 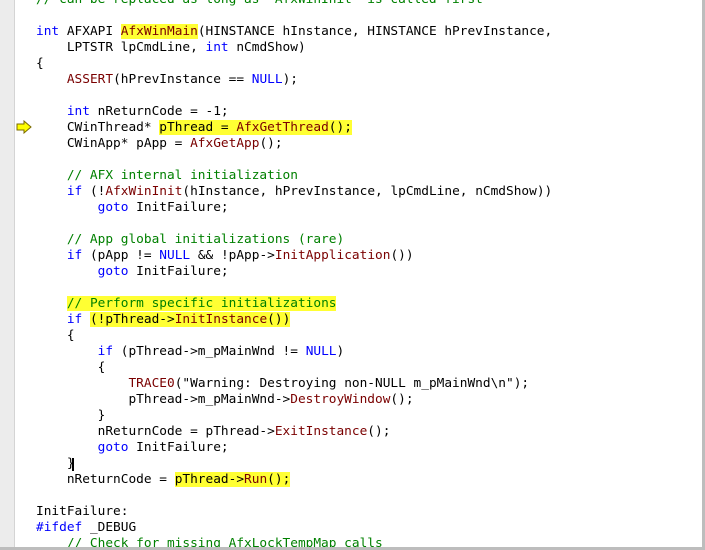 I want to click on code-token: DestroyWindow, so click(x=340, y=399).